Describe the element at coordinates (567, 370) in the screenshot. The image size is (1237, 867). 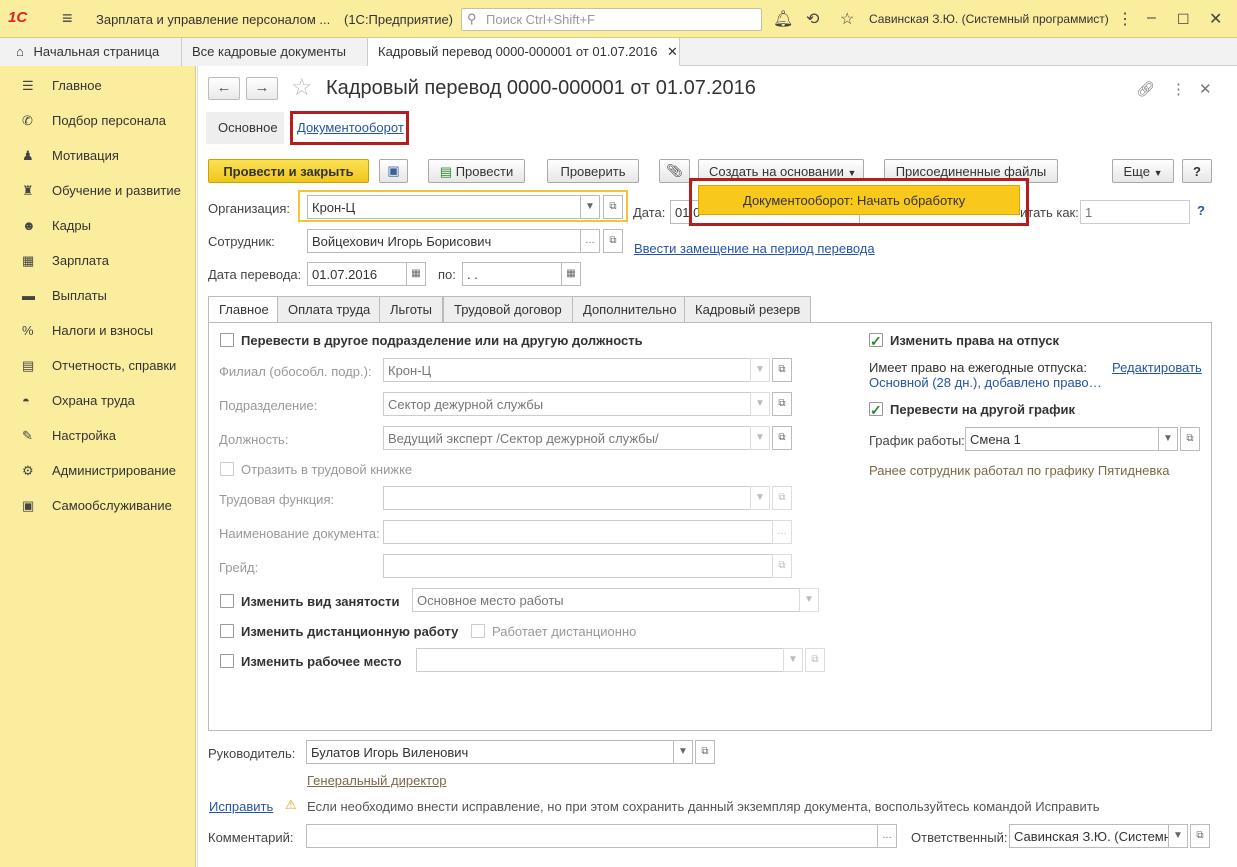
I see `branch-field: Крон-Ц` at that location.